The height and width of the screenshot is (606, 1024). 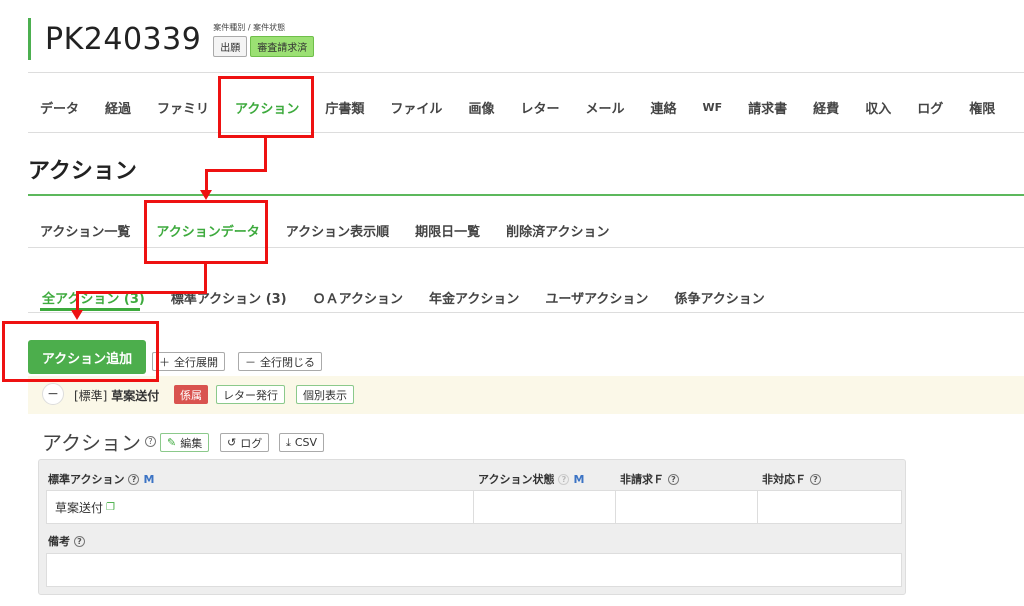 What do you see at coordinates (474, 570) in the screenshot?
I see `remarks-field` at bounding box center [474, 570].